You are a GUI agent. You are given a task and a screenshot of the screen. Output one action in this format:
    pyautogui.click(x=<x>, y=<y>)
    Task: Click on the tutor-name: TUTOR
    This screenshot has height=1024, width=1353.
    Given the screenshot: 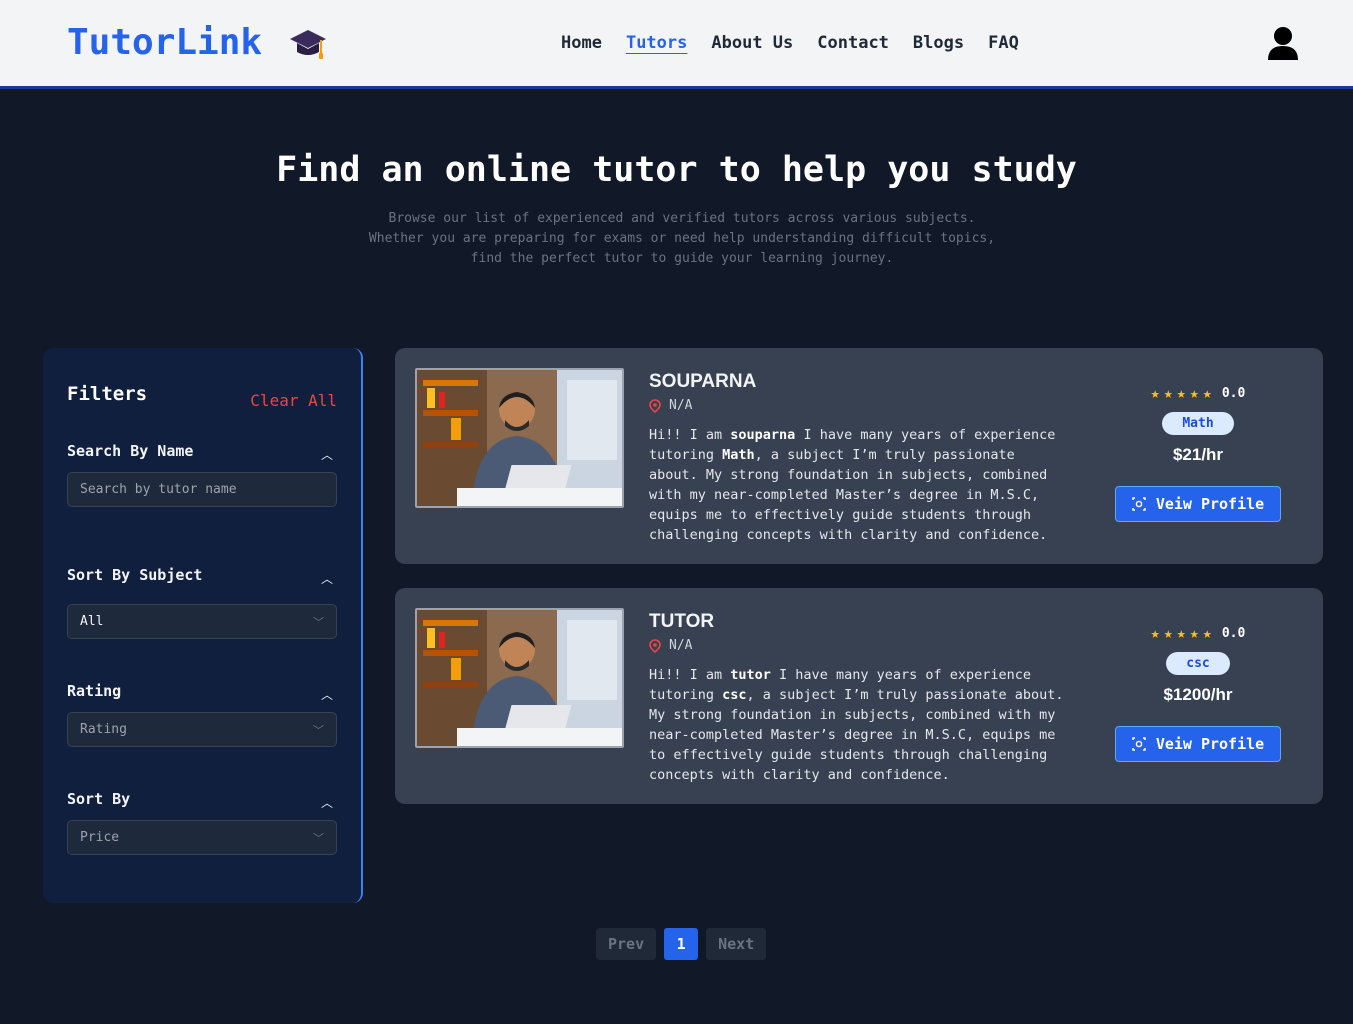 What is the action you would take?
    pyautogui.click(x=681, y=622)
    